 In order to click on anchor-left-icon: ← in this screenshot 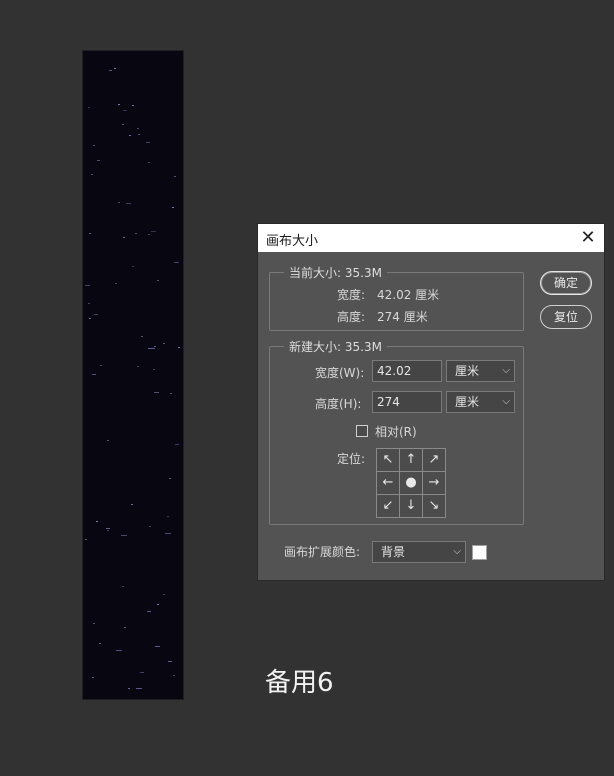, I will do `click(388, 483)`.